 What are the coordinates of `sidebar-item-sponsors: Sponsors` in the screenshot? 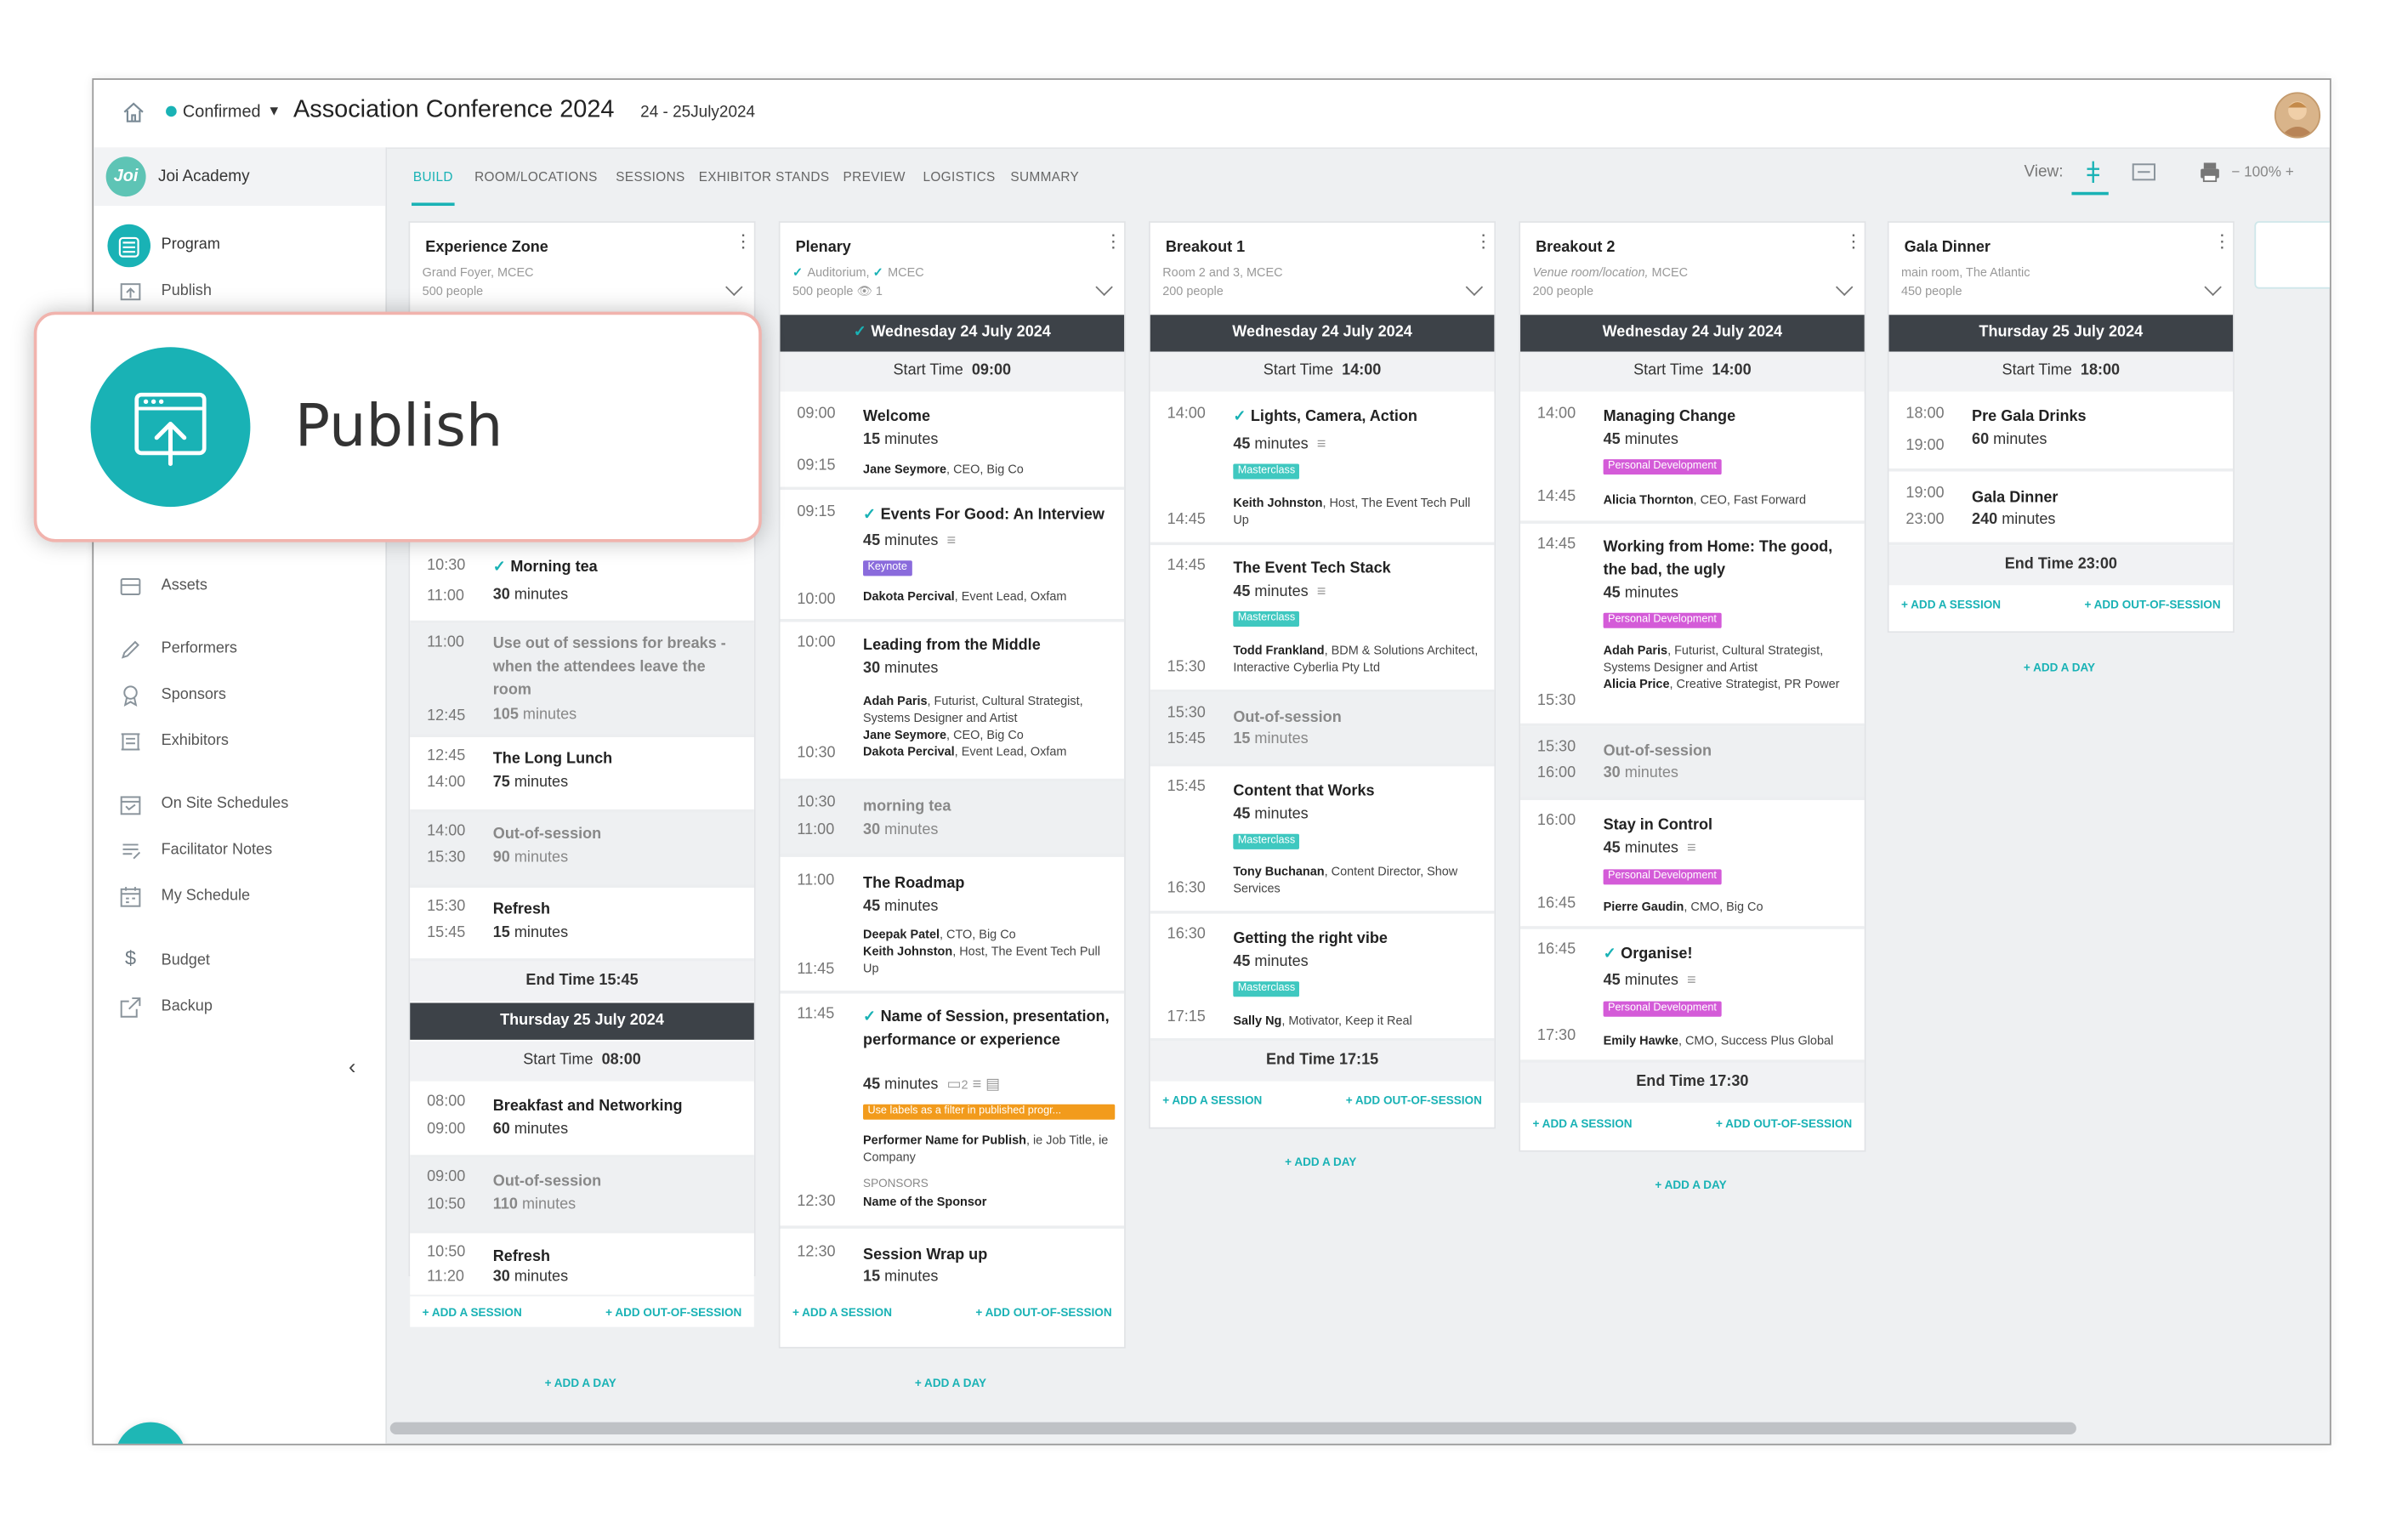 It's located at (239, 697).